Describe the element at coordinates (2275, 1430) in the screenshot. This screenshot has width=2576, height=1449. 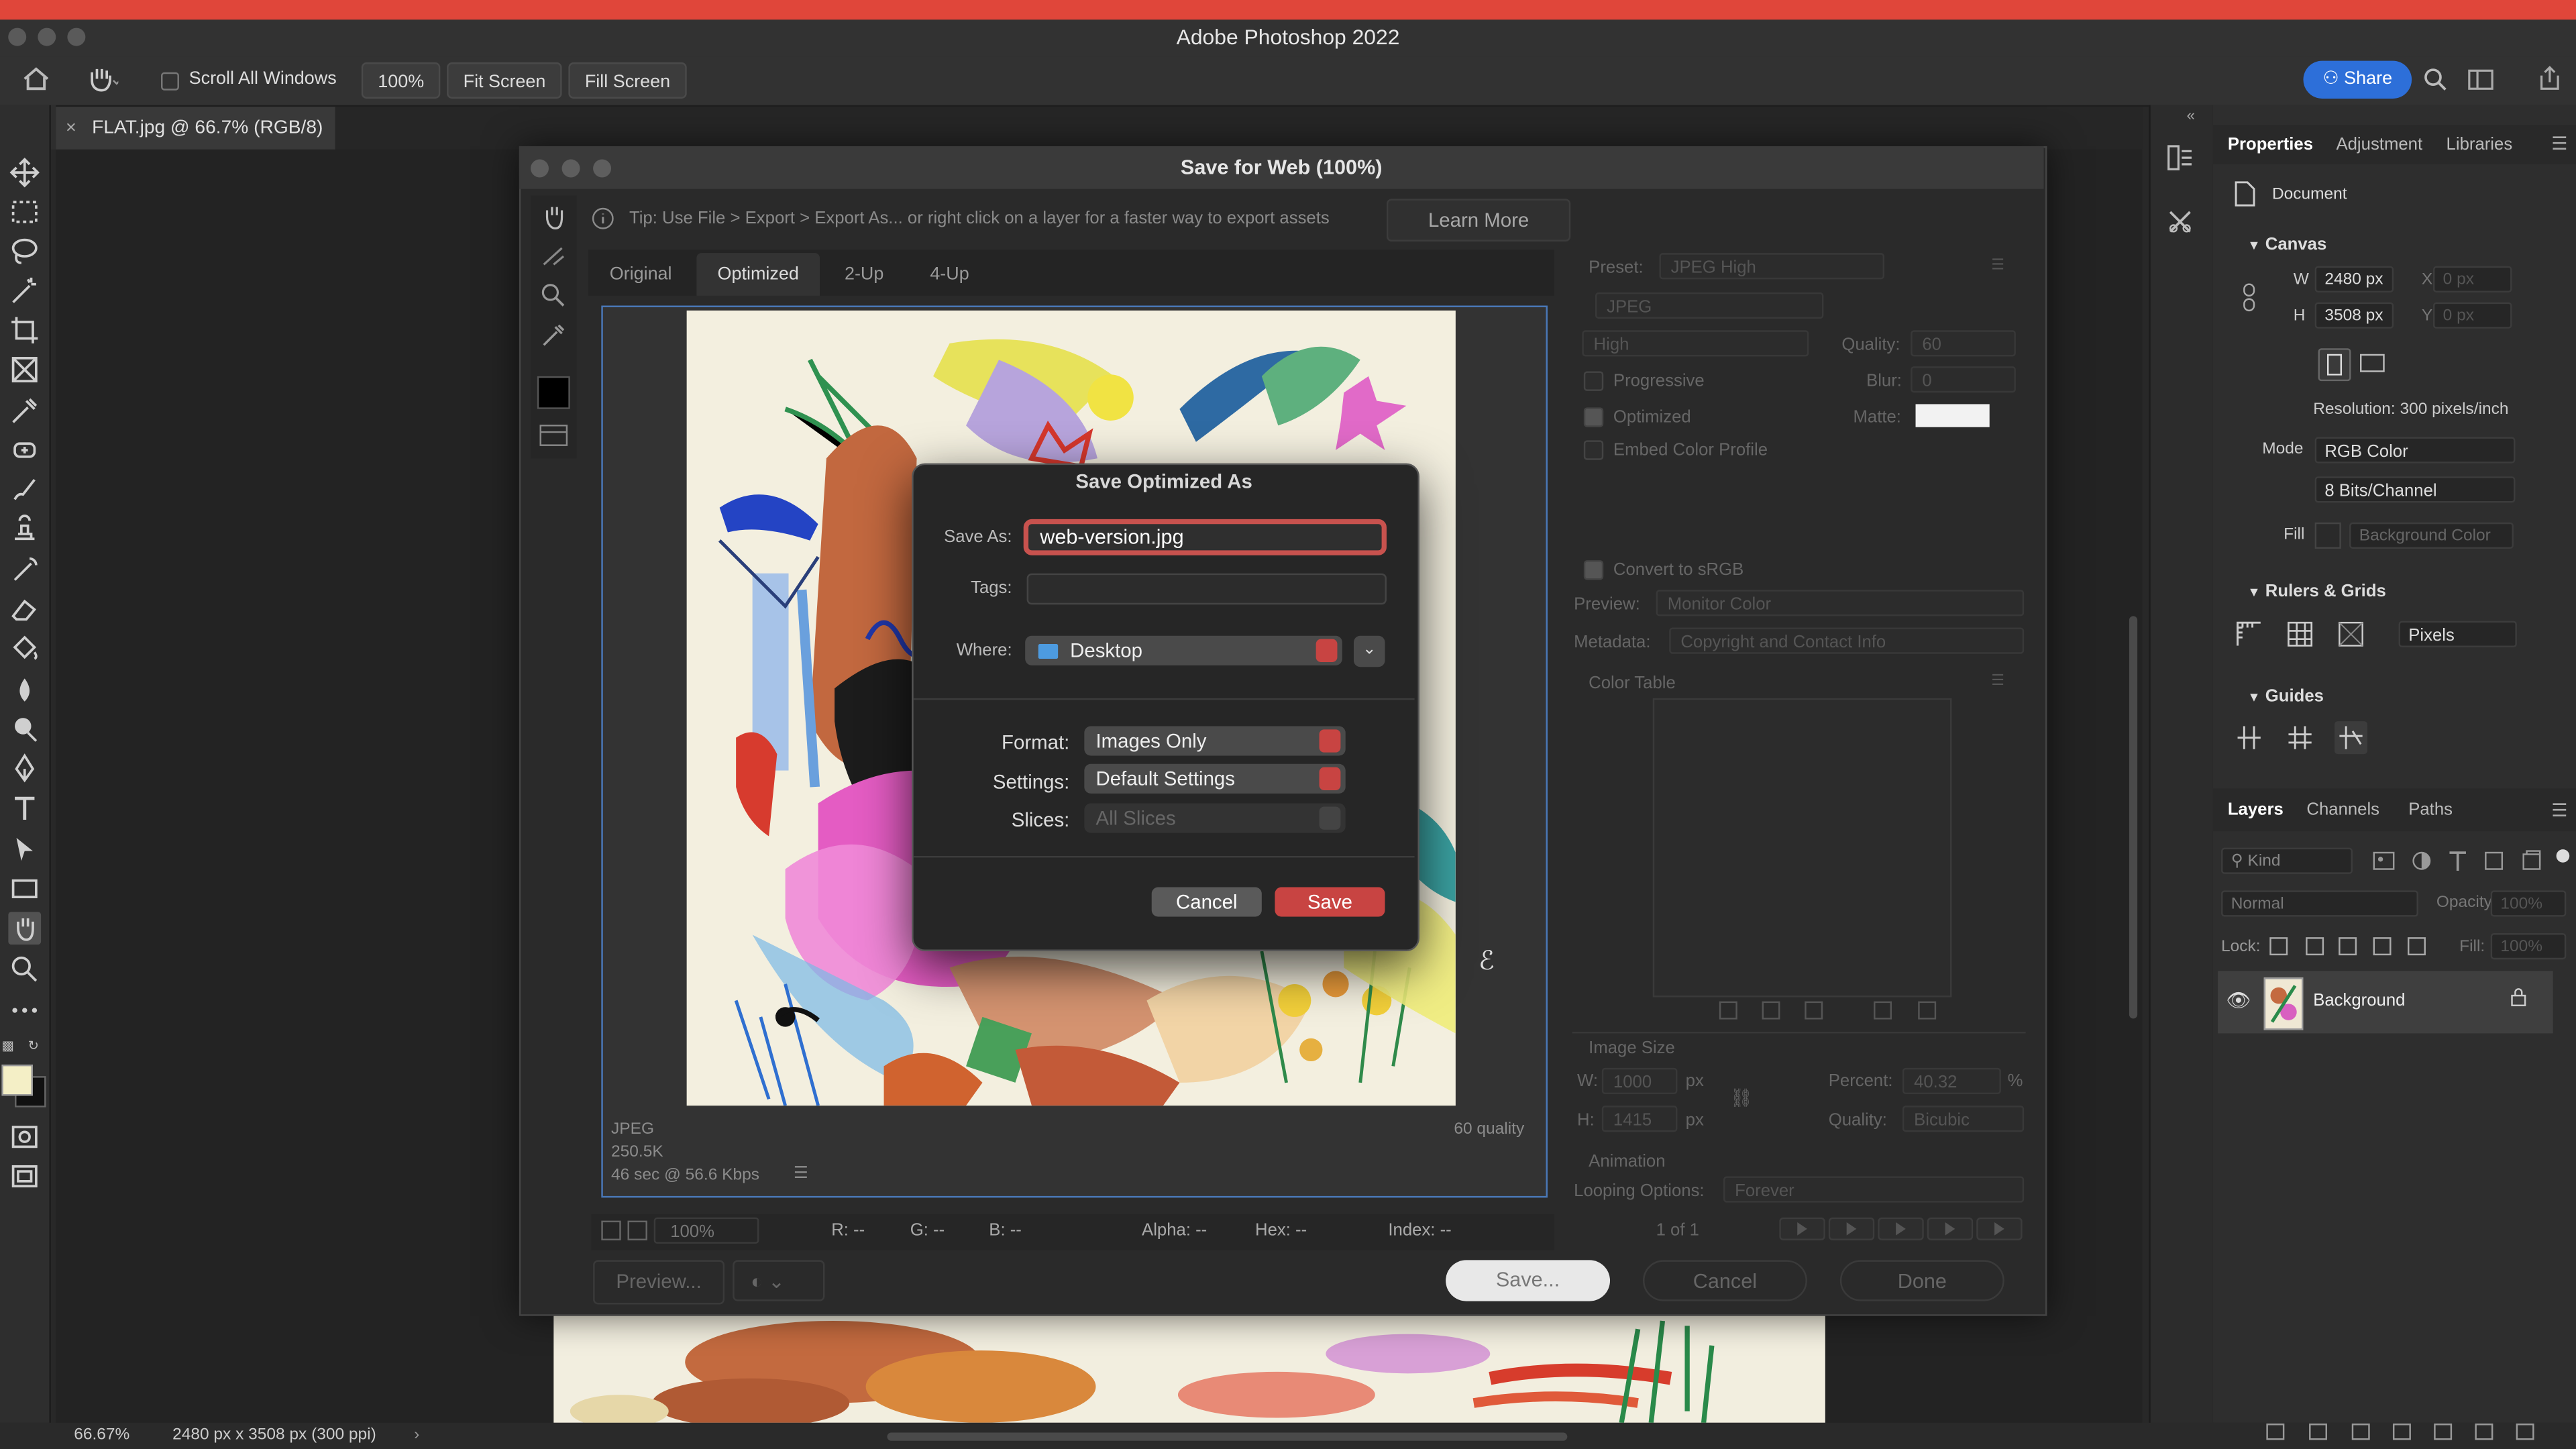
I see `link-layers-icon` at that location.